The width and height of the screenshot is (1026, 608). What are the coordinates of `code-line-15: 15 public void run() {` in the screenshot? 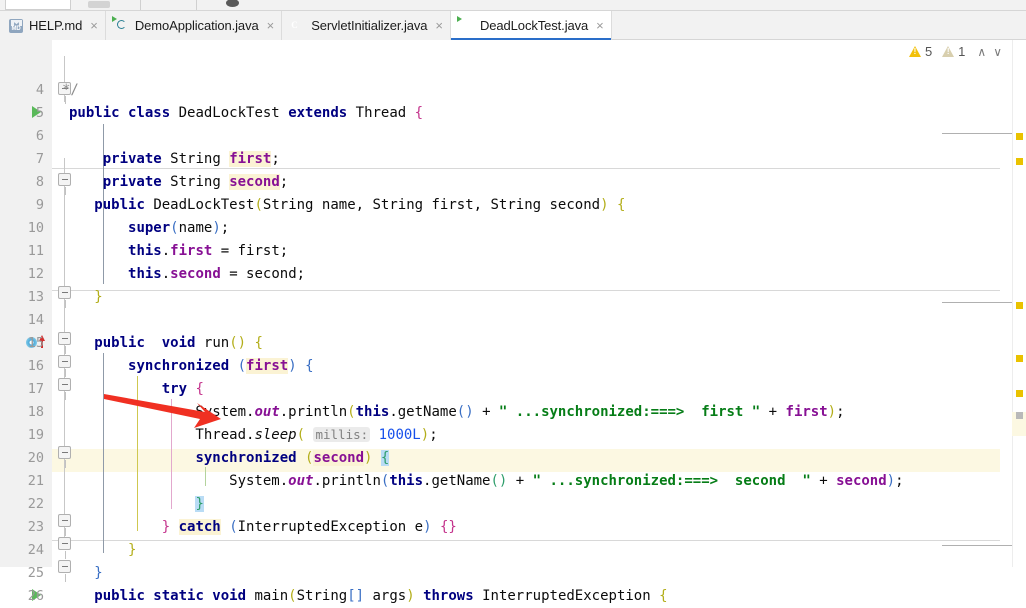 It's located at (513, 343).